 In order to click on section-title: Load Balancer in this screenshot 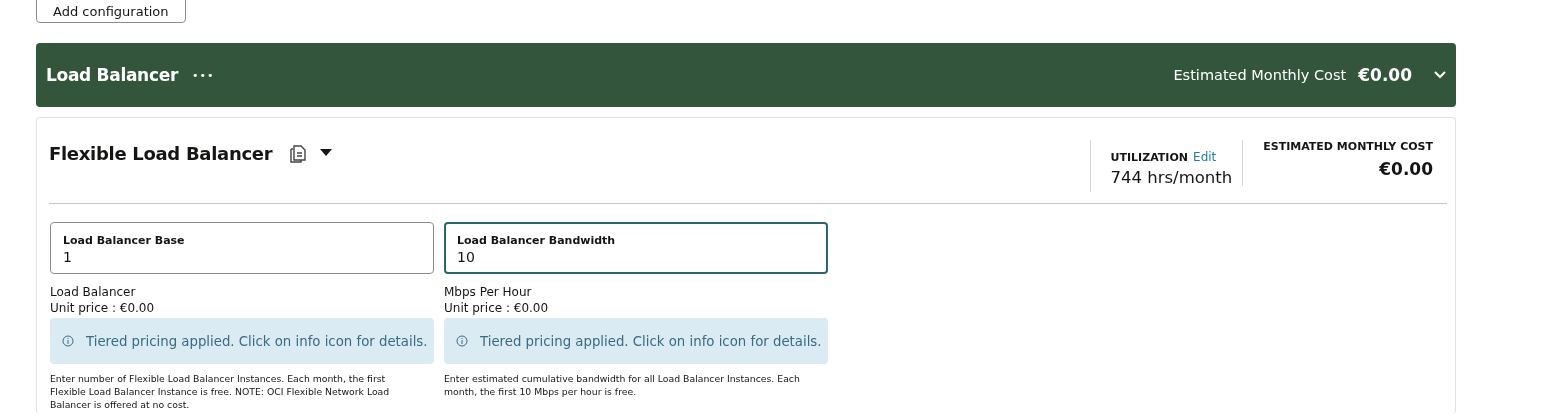, I will do `click(112, 75)`.